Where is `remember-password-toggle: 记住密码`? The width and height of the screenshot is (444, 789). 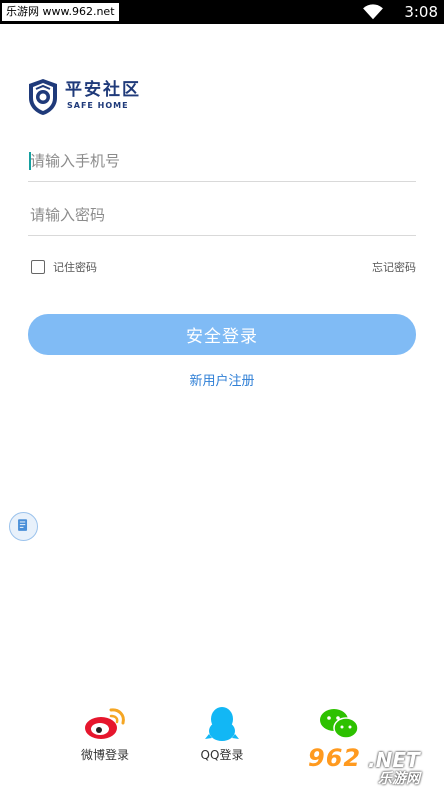
remember-password-toggle: 记住密码 is located at coordinates (64, 267).